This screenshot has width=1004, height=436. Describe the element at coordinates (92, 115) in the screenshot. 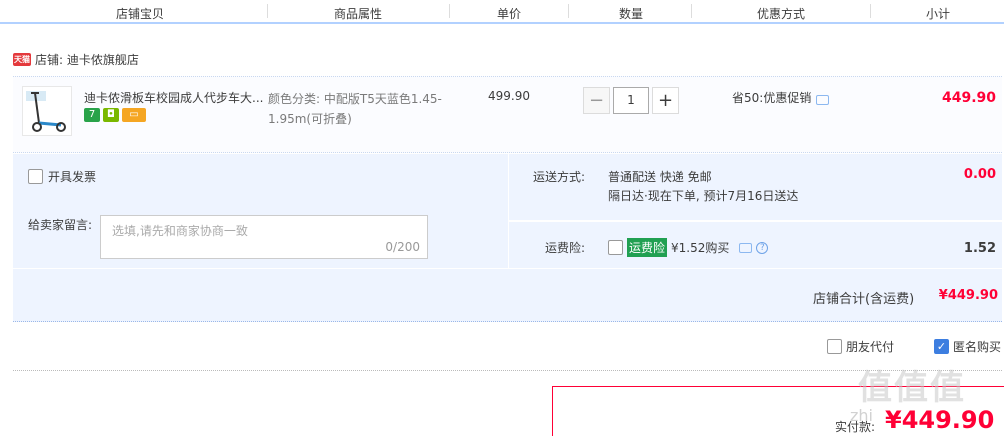

I see `seven-day-return-icon: 7` at that location.